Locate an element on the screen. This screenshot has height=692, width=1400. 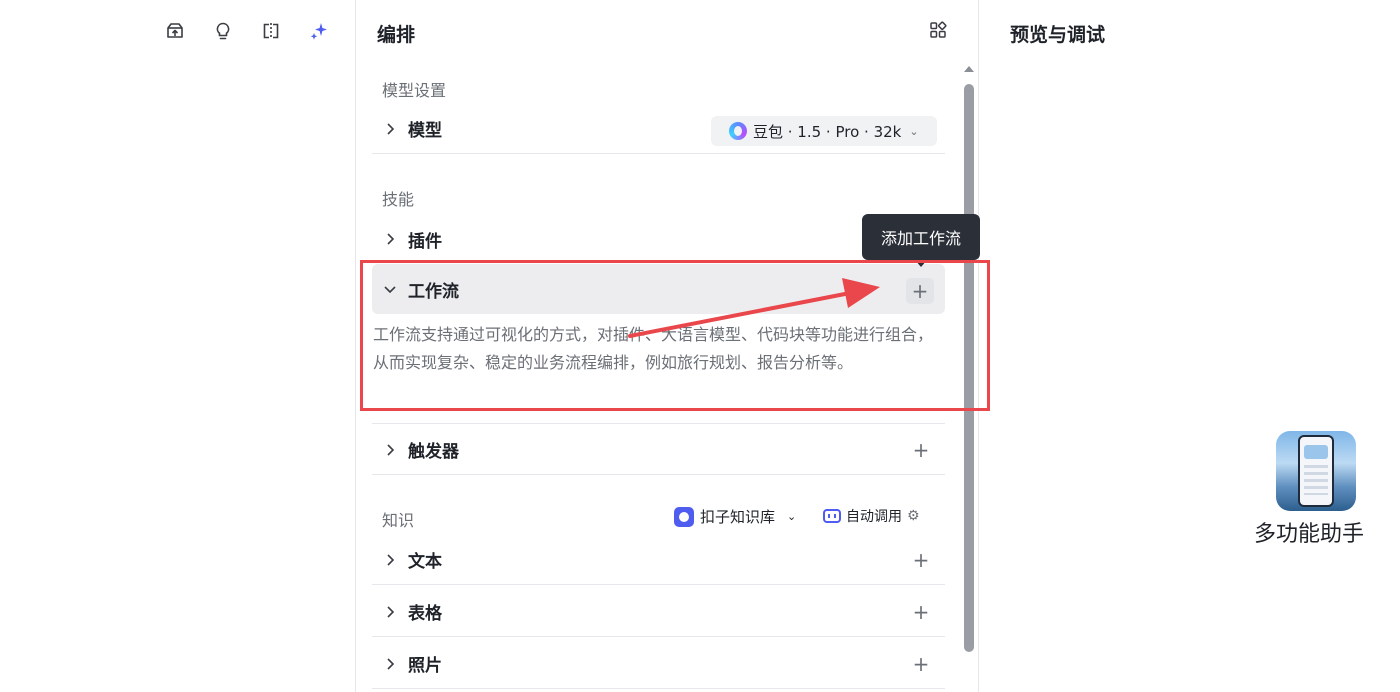
panel-title: 编排 is located at coordinates (396, 35).